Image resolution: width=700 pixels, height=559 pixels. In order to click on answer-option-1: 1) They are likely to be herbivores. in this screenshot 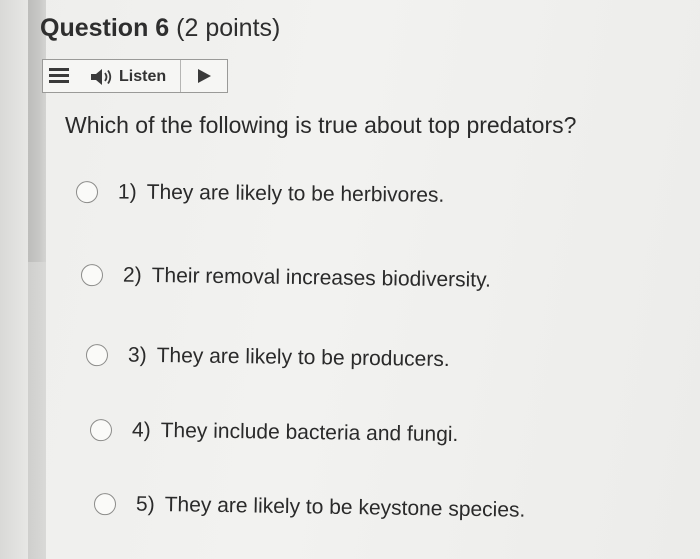, I will do `click(260, 194)`.